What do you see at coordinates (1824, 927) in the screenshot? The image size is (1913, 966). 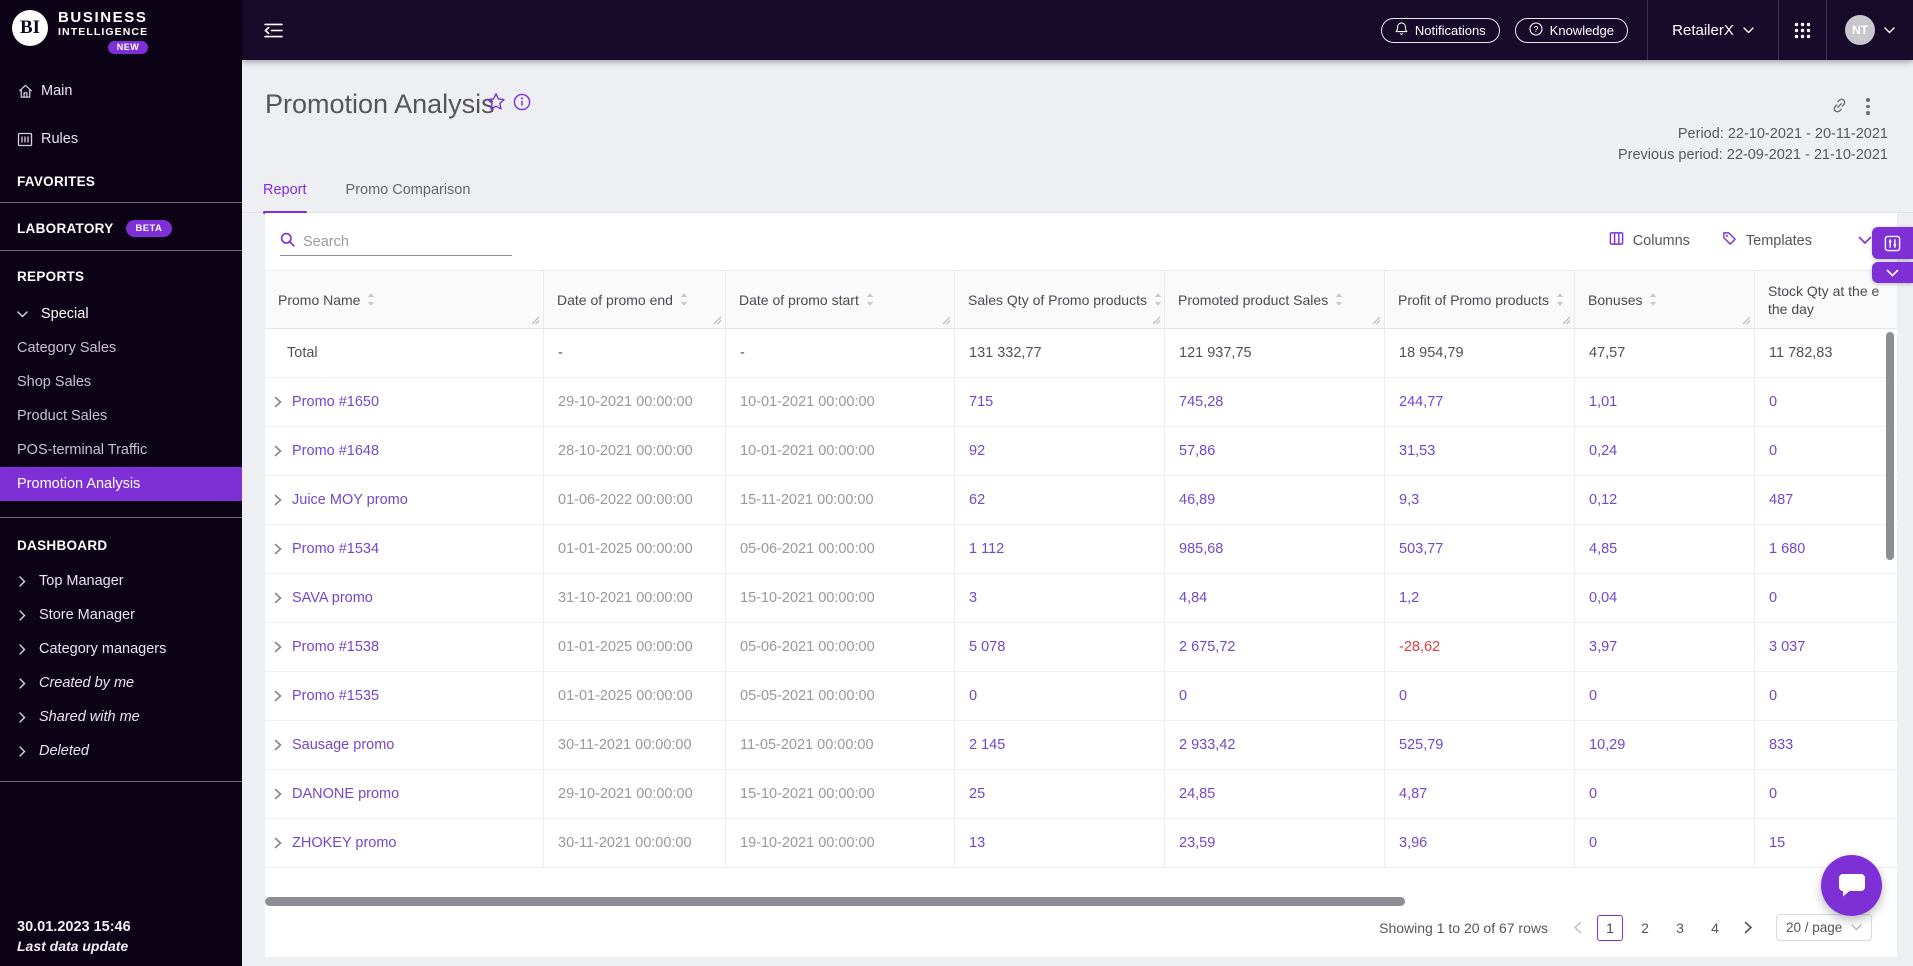 I see `page-size-select: 20 / page` at bounding box center [1824, 927].